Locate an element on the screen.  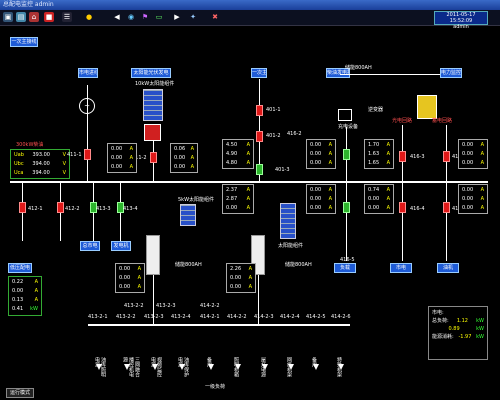
value-411-1-c: 0.00 is located at coordinates (117, 167).